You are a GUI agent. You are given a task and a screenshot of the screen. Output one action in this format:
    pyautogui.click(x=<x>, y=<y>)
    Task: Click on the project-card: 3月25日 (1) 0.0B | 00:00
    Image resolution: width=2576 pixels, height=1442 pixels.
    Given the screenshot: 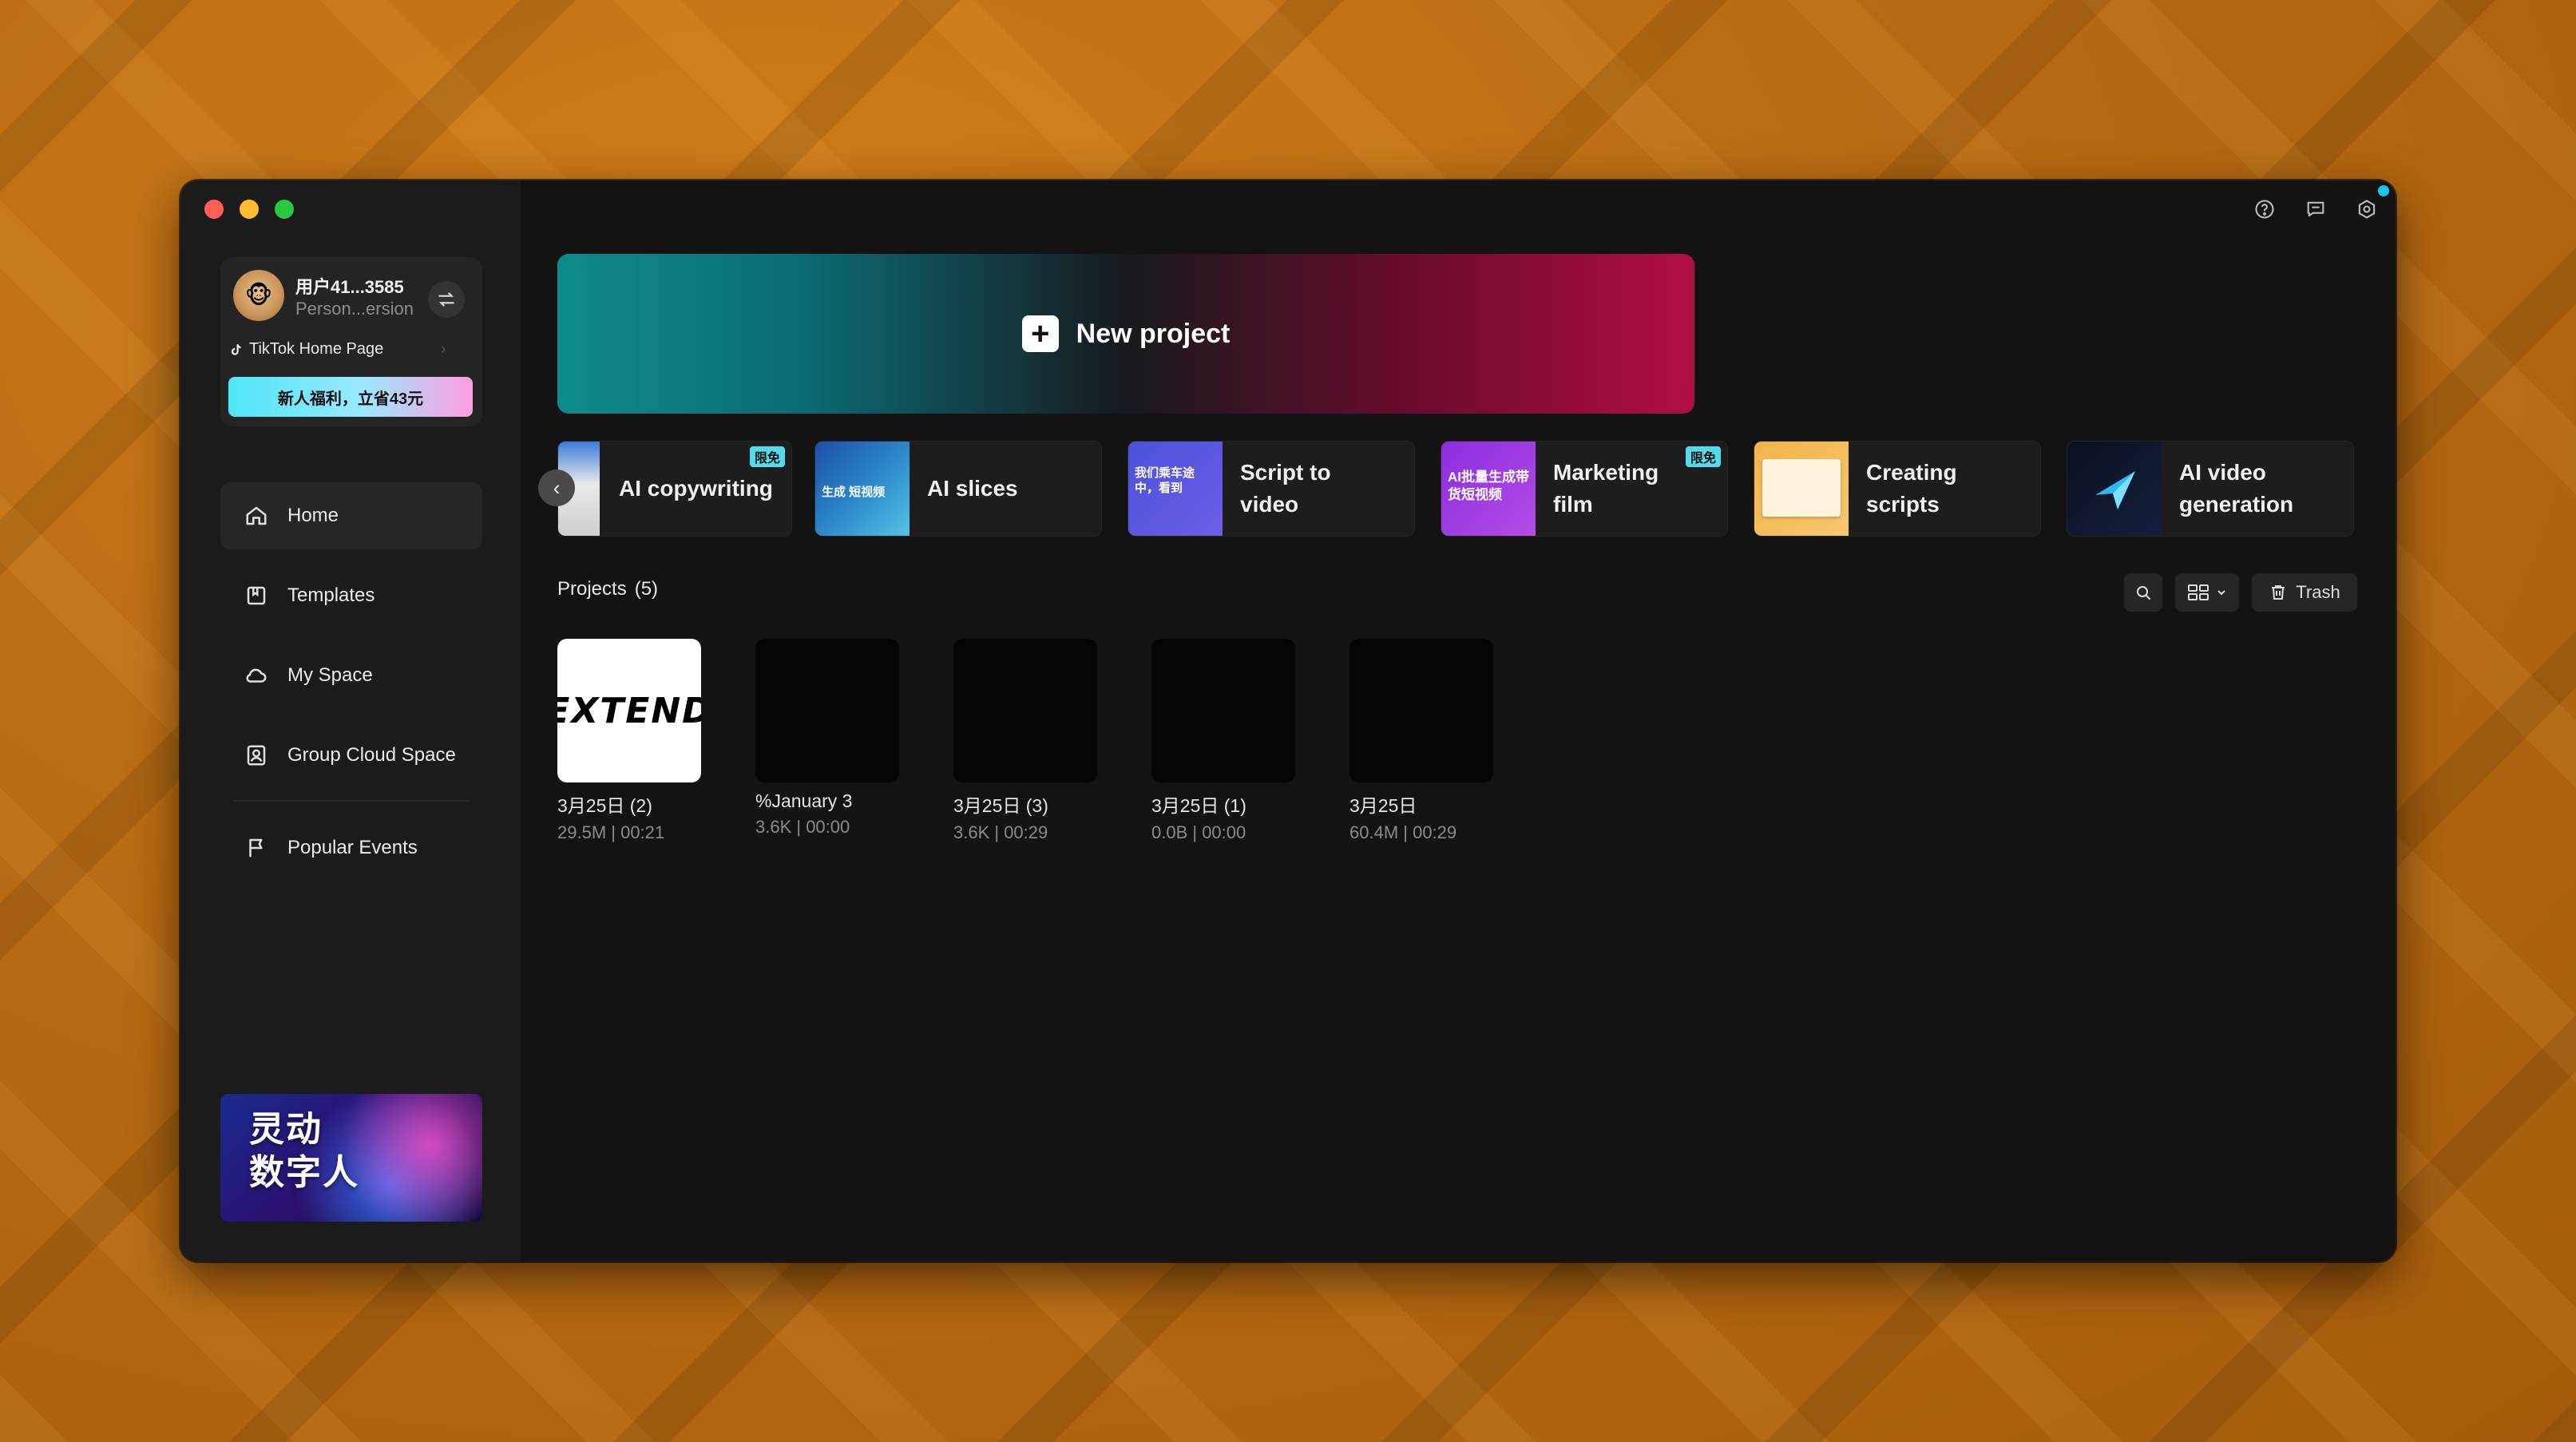 What is the action you would take?
    pyautogui.click(x=1223, y=741)
    